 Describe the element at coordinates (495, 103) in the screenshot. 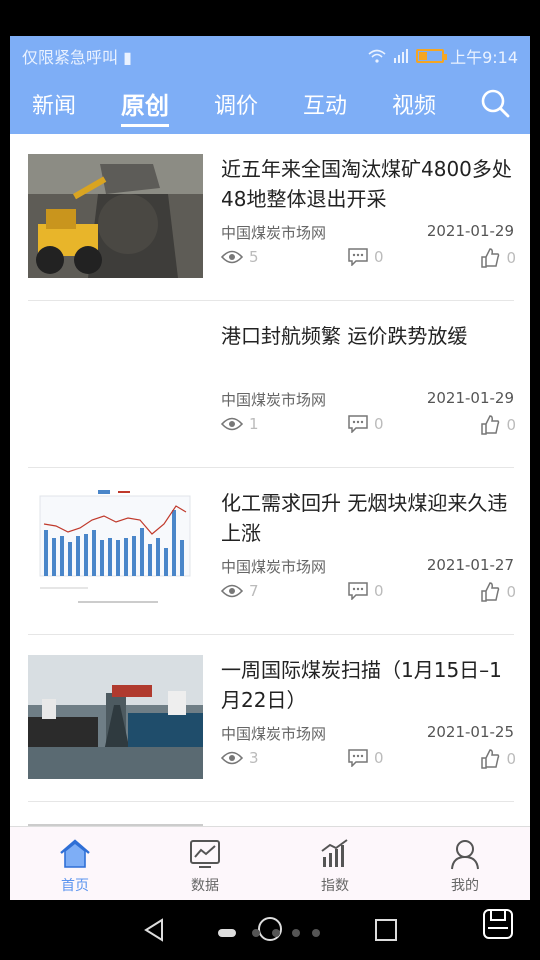

I see `search-icon` at that location.